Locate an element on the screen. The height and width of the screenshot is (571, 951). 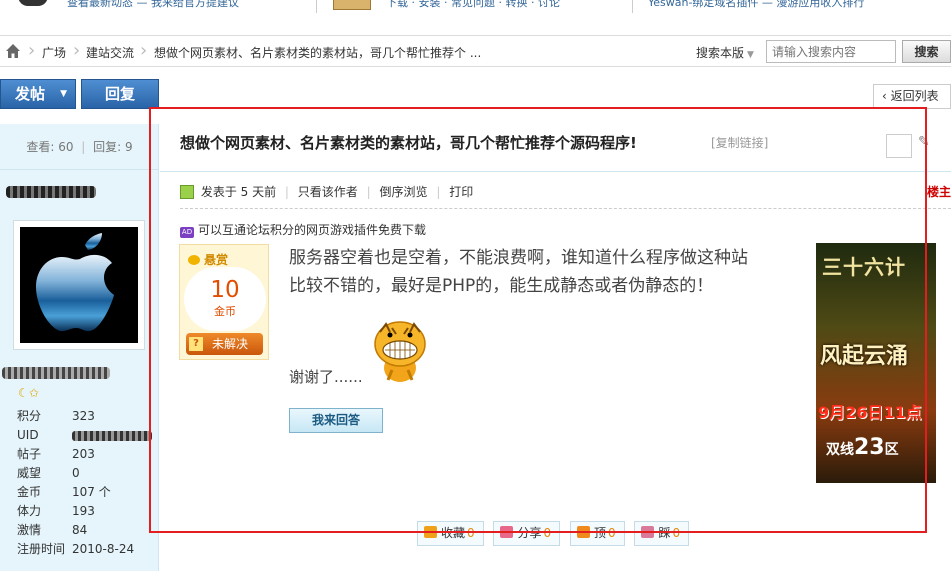
downvote-label: 踩 is located at coordinates (664, 533).